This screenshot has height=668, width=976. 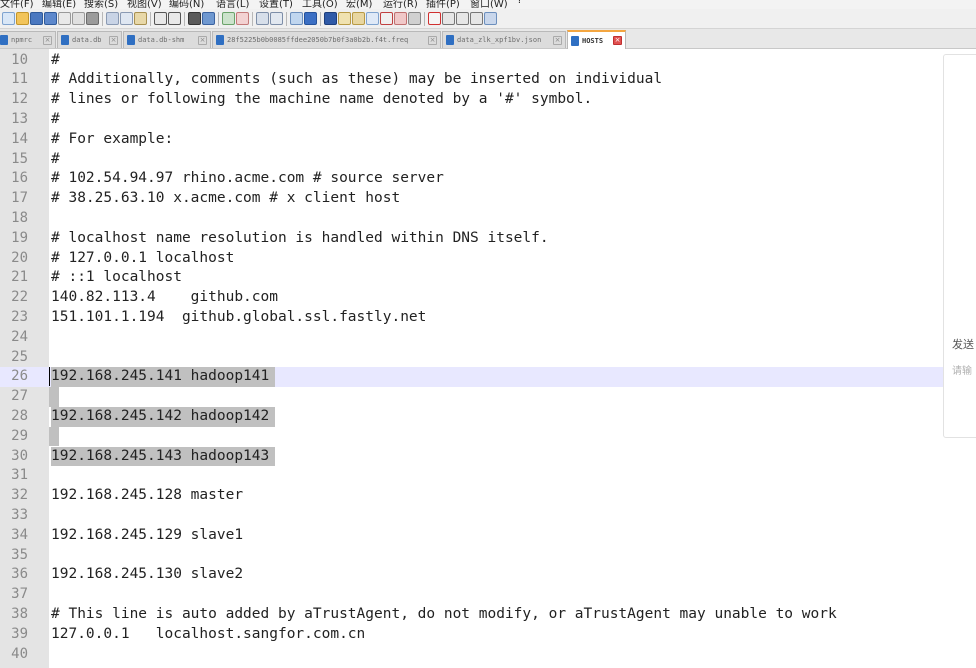 I want to click on tab-hosts: HOSTS ×, so click(x=596, y=39).